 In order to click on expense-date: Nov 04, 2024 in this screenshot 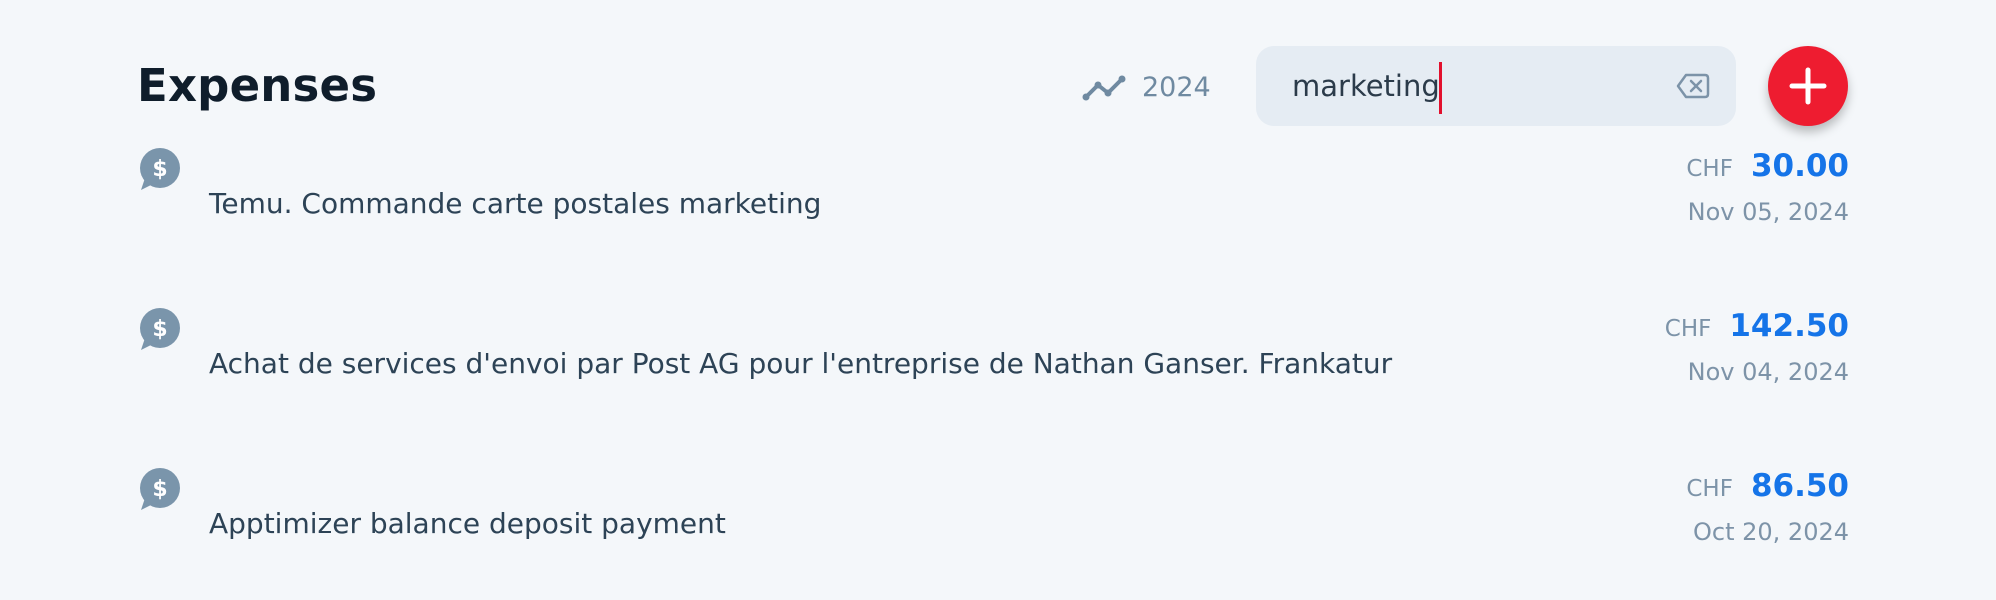, I will do `click(1768, 372)`.